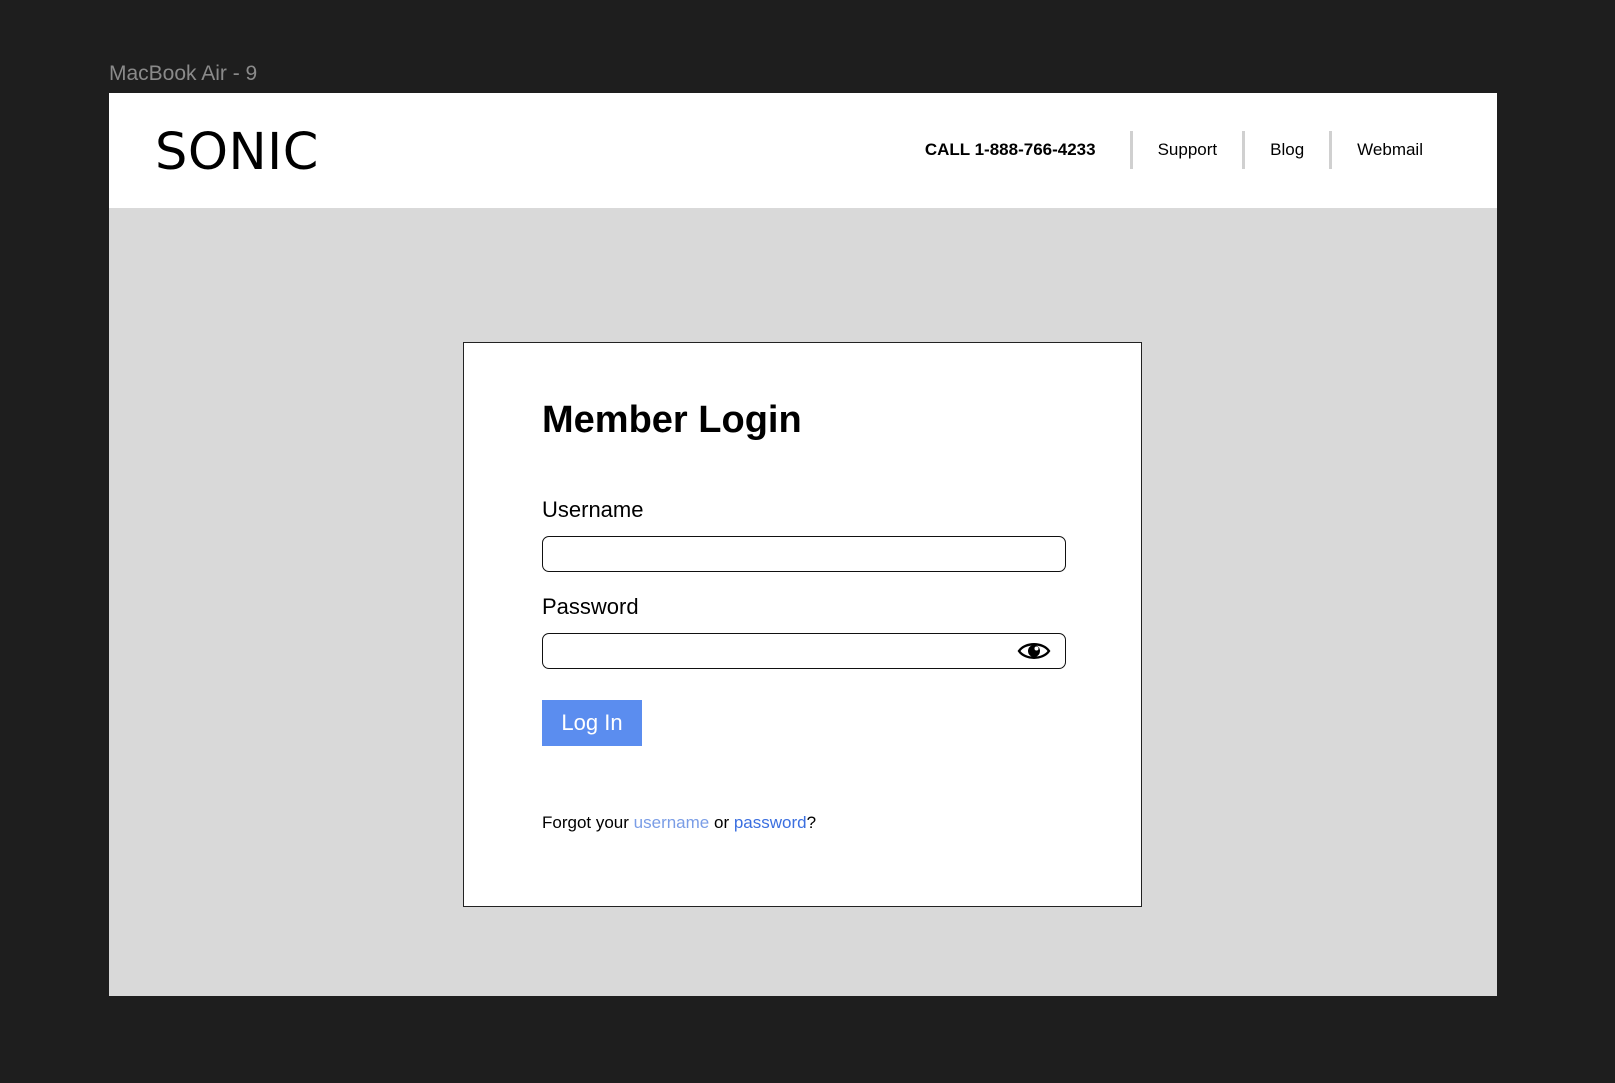 This screenshot has width=1615, height=1083. I want to click on nav-link-blog: Blog, so click(1287, 150).